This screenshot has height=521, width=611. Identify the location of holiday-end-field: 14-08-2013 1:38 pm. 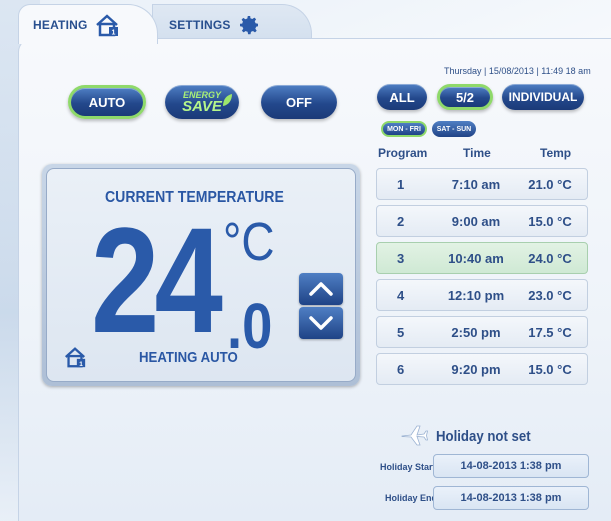
(511, 498).